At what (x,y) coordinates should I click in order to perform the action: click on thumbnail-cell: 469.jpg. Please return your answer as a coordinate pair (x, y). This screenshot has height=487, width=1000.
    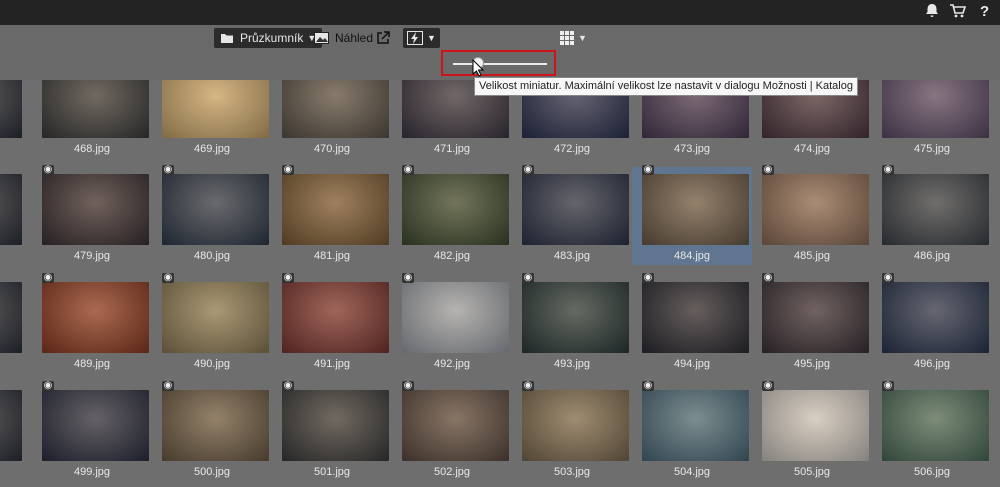
    Looking at the image, I should click on (212, 119).